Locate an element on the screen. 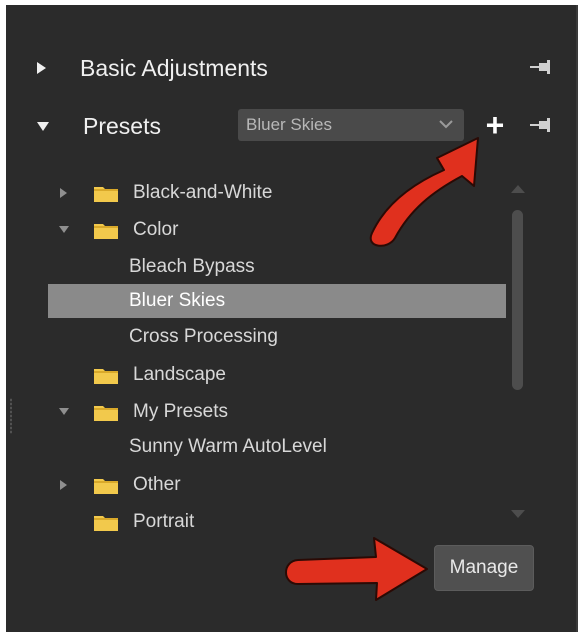  tree-preset-sunny-warm-autolevel: Sunny Warm AutoLevel is located at coordinates (277, 447).